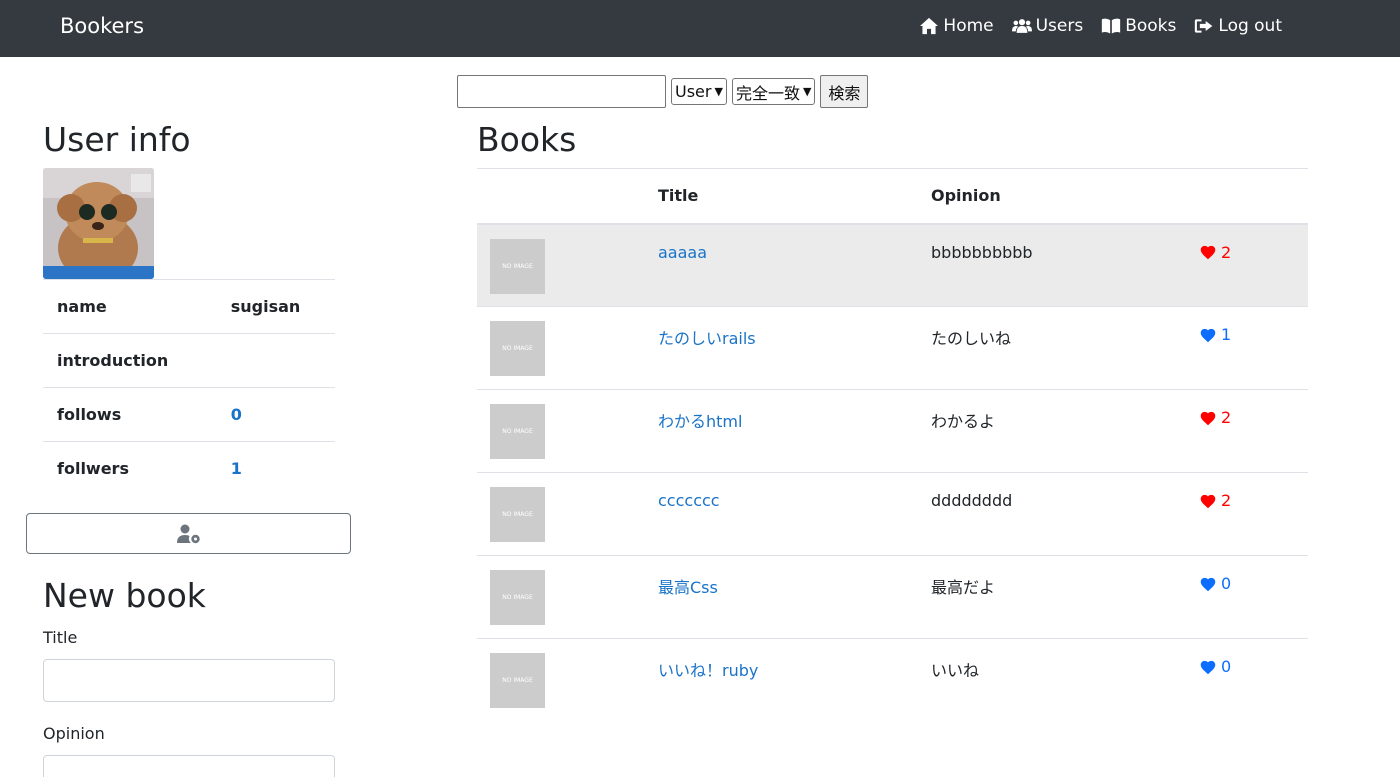 This screenshot has width=1400, height=777. I want to click on info-label: follows, so click(137, 414).